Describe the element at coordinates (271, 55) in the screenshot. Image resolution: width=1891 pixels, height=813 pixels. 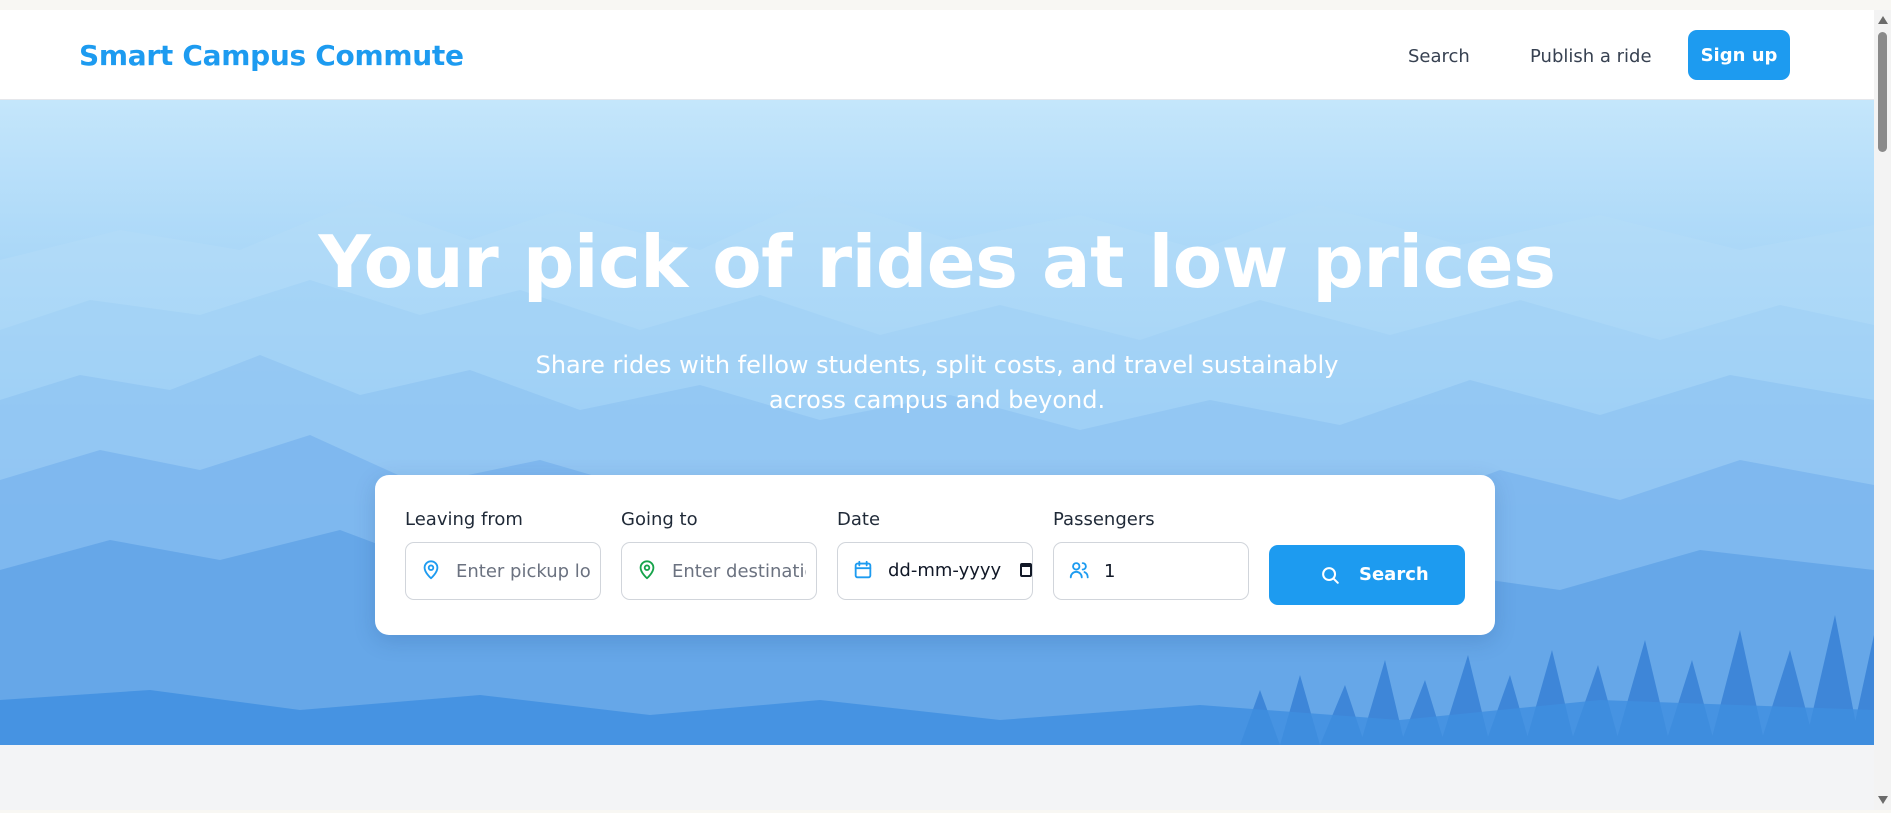
I see `brand-logo: Smart Campus Commute` at that location.